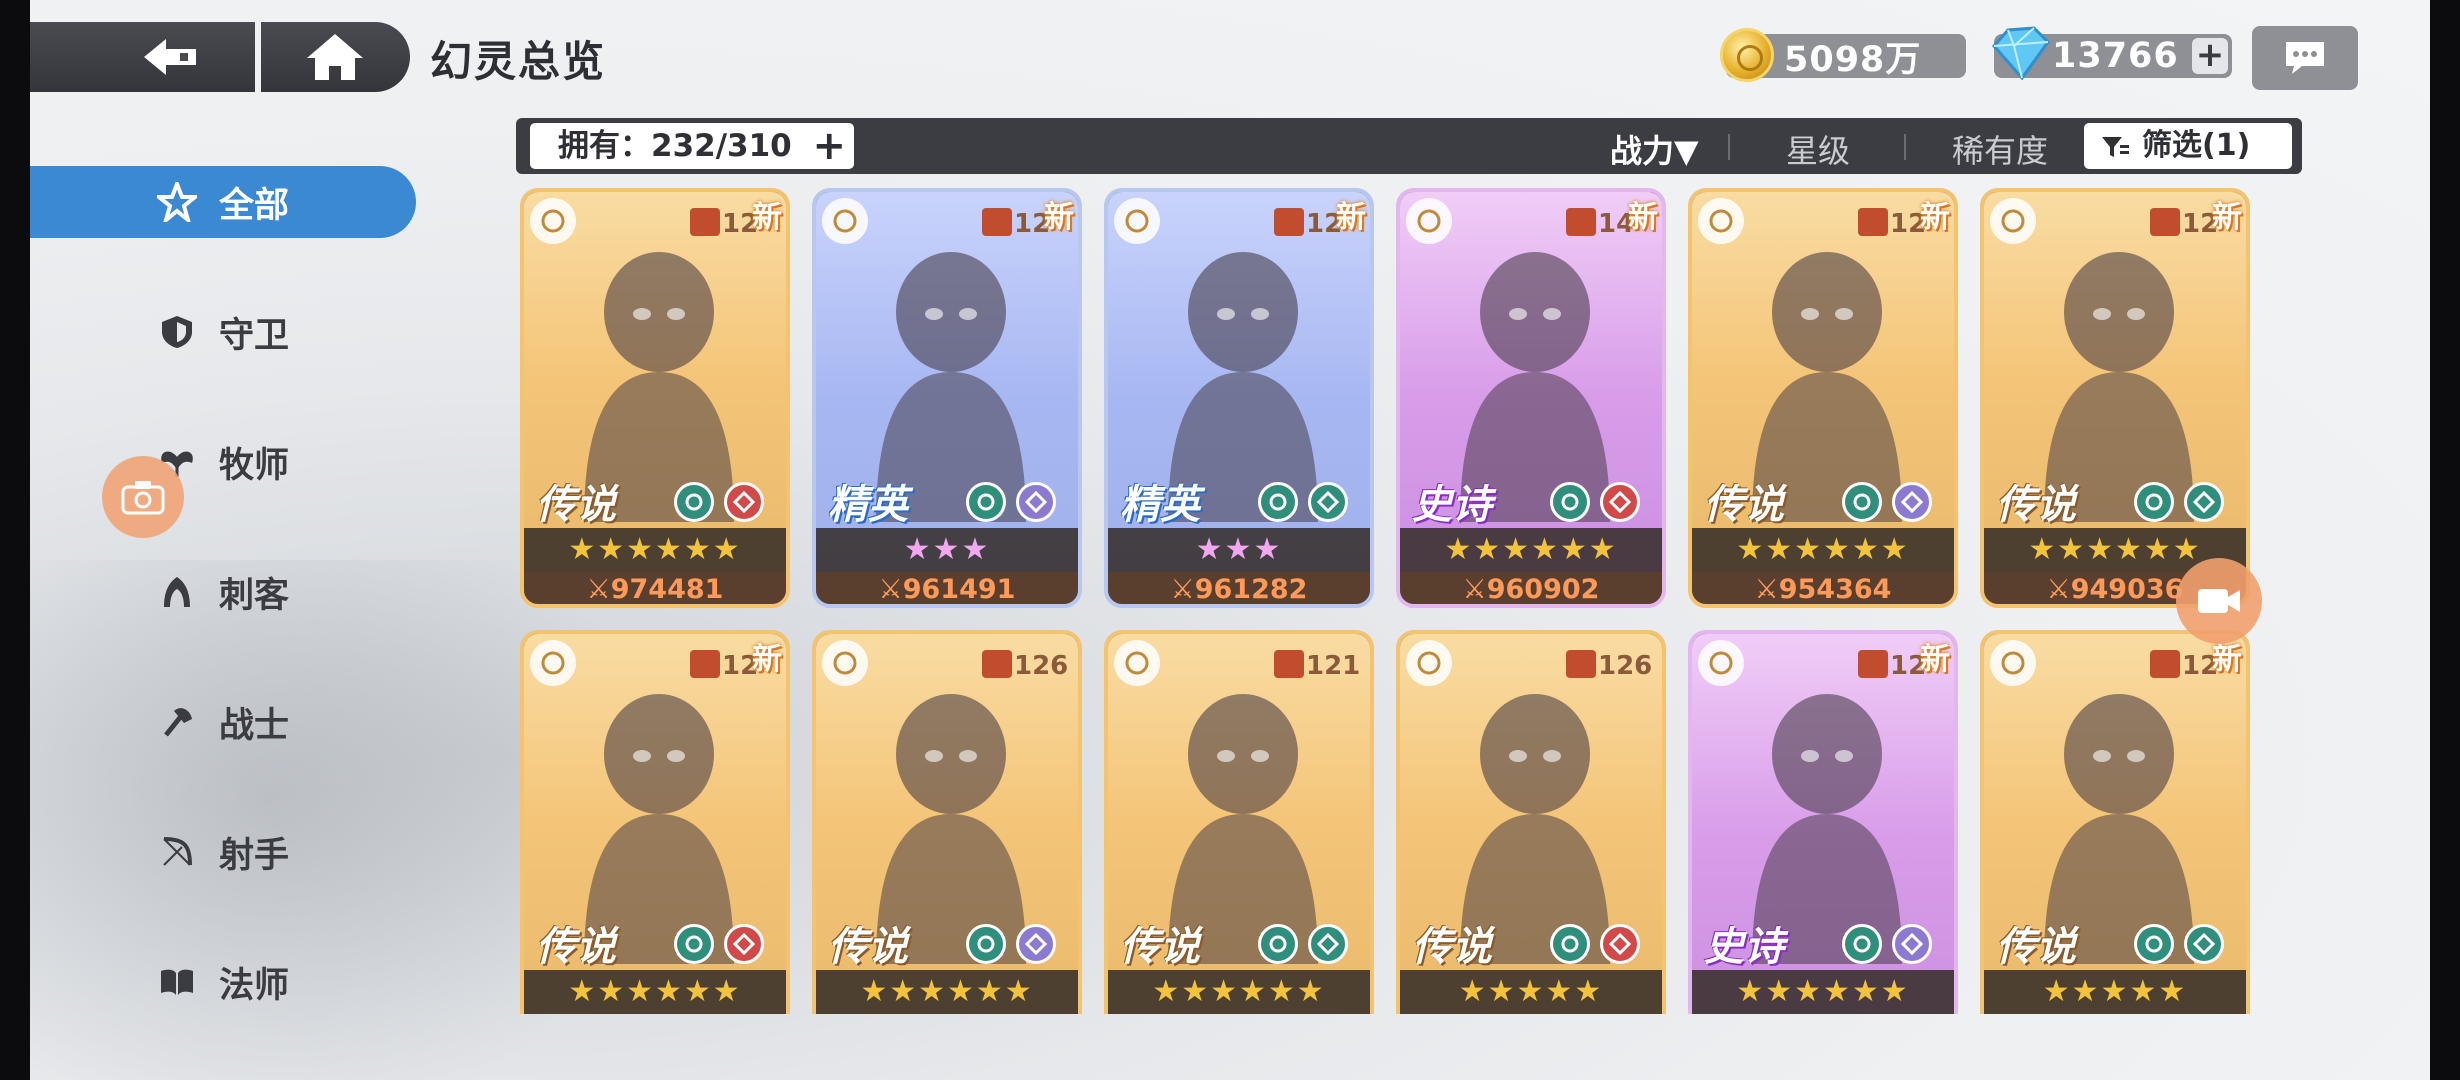 The height and width of the screenshot is (1080, 2460). What do you see at coordinates (829, 146) in the screenshot?
I see `expand-capacity-icon: +` at bounding box center [829, 146].